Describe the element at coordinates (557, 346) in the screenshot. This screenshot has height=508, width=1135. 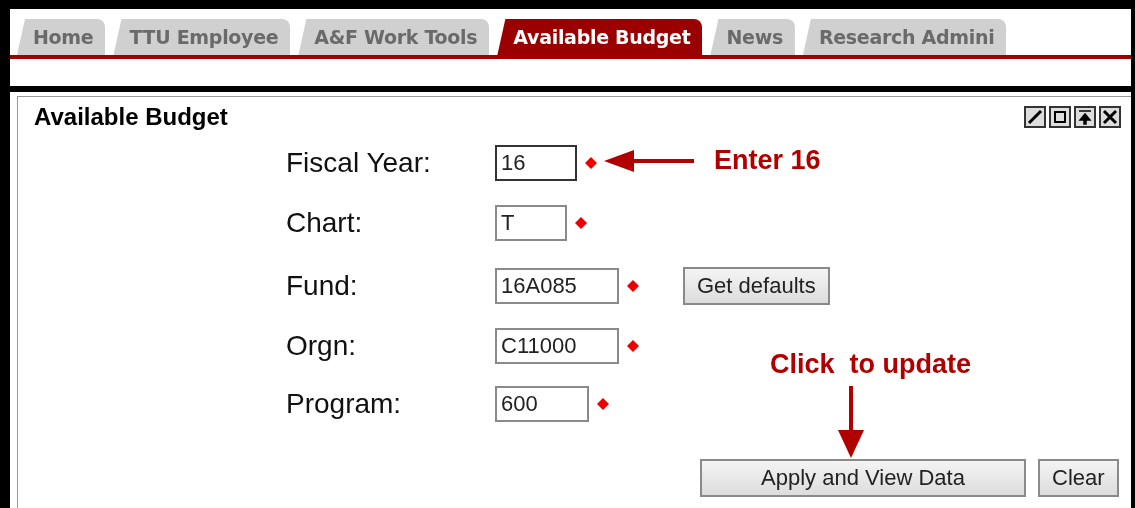
I see `input-field: C11000` at that location.